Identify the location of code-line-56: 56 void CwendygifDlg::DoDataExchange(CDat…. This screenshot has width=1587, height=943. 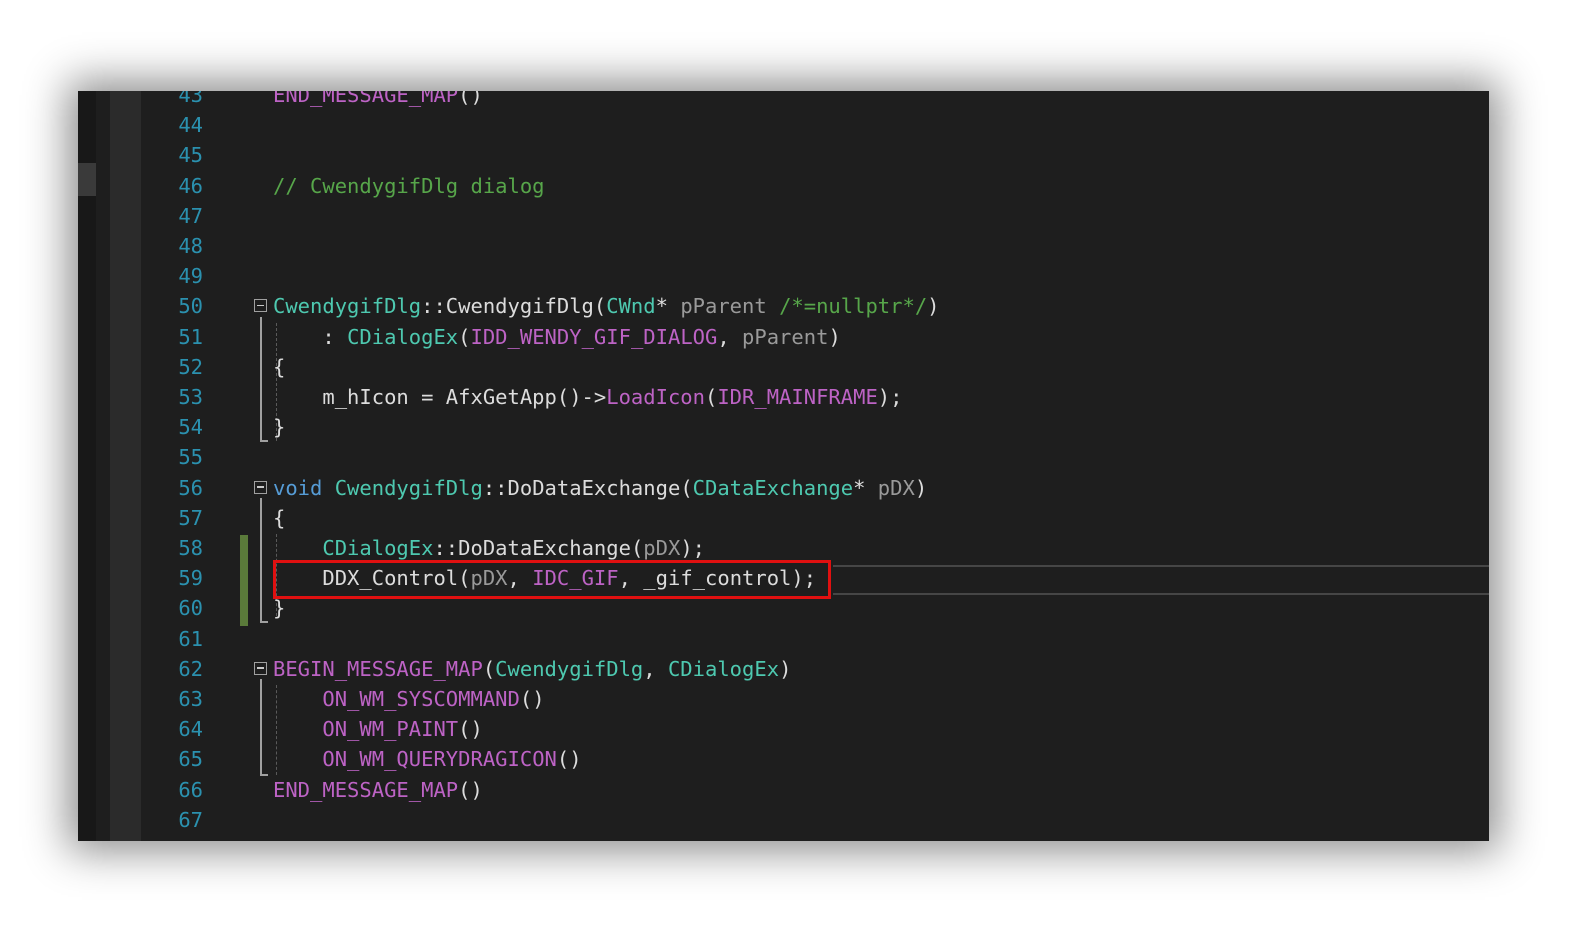
(783, 488).